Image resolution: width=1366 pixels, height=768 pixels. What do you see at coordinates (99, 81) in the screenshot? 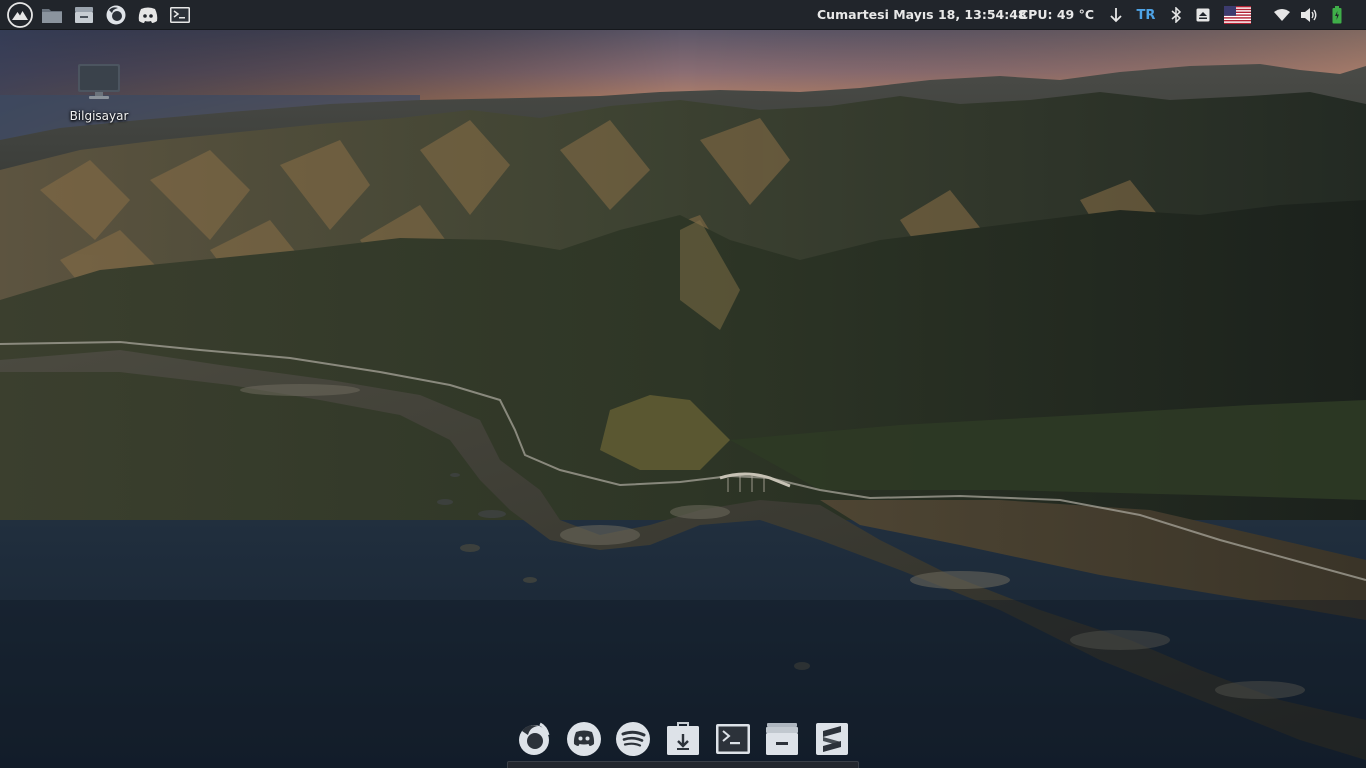
I see `computer-icon` at bounding box center [99, 81].